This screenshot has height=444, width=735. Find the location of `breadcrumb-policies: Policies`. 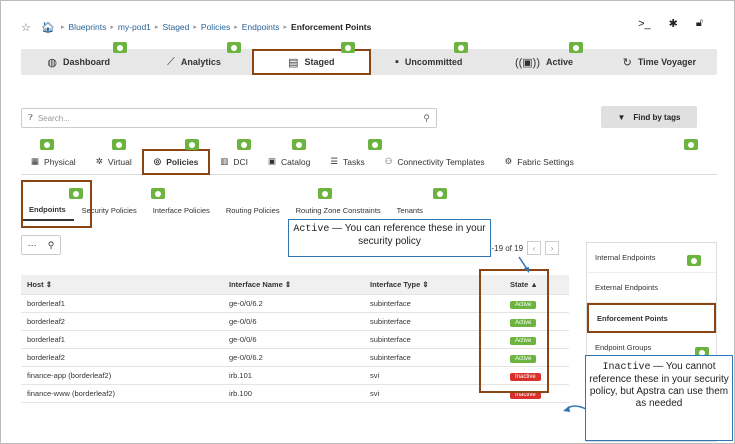

breadcrumb-policies: Policies is located at coordinates (215, 27).